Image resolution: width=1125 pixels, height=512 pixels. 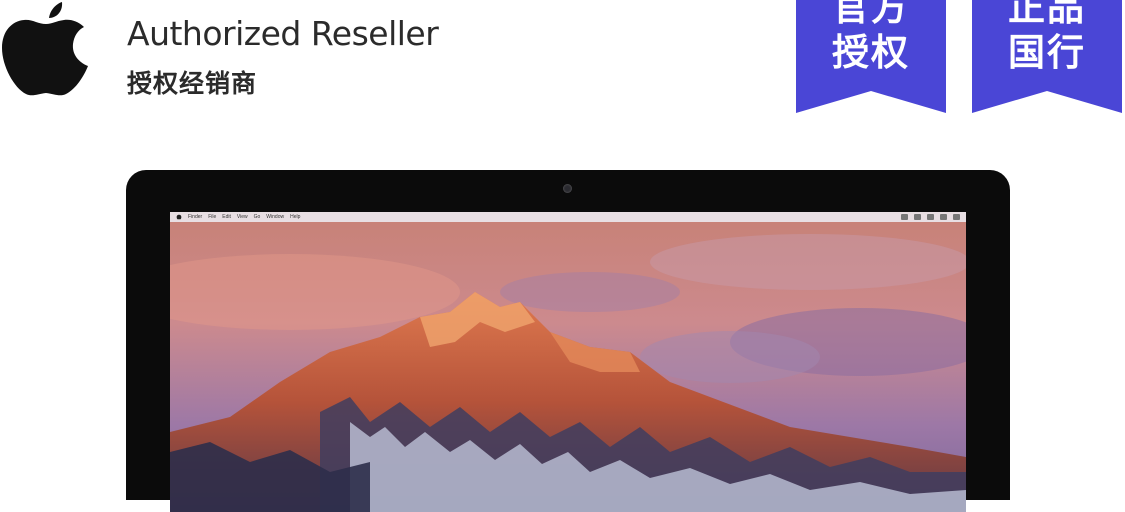 I want to click on badge-line-1: 正品, so click(x=1047, y=14).